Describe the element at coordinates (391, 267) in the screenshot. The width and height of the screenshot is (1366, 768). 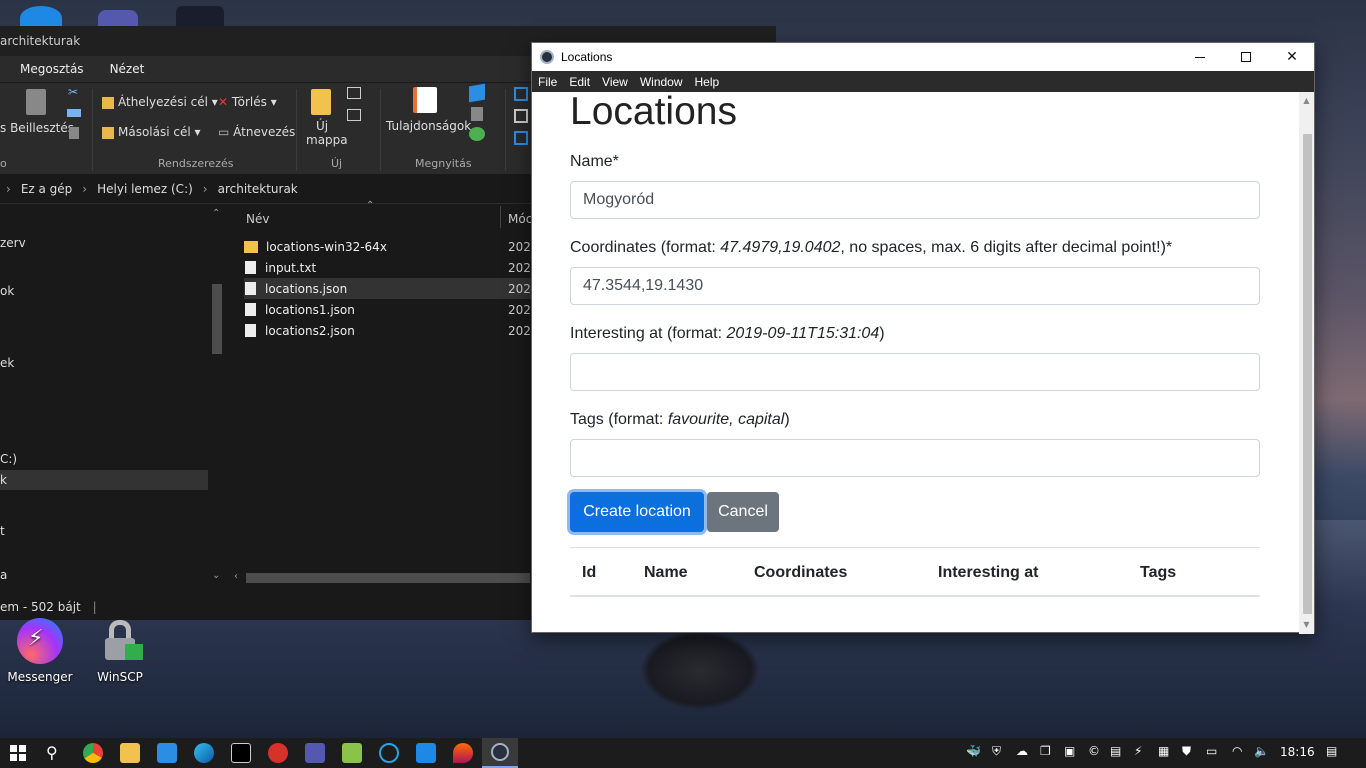
I see `file-row: input.txt 2021` at that location.